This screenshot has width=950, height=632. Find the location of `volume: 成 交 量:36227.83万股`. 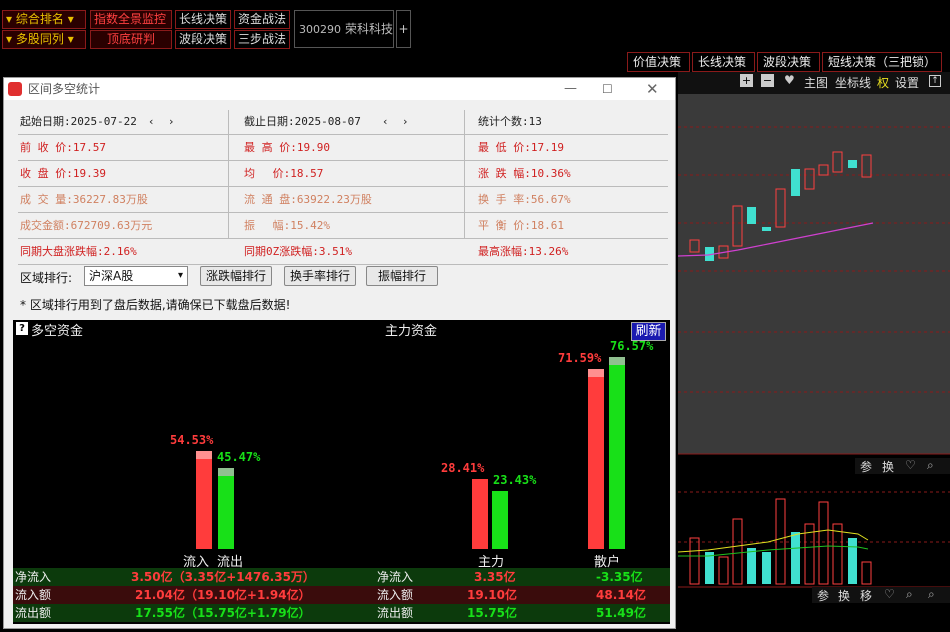

volume: 成 交 量:36227.83万股 is located at coordinates (84, 199).